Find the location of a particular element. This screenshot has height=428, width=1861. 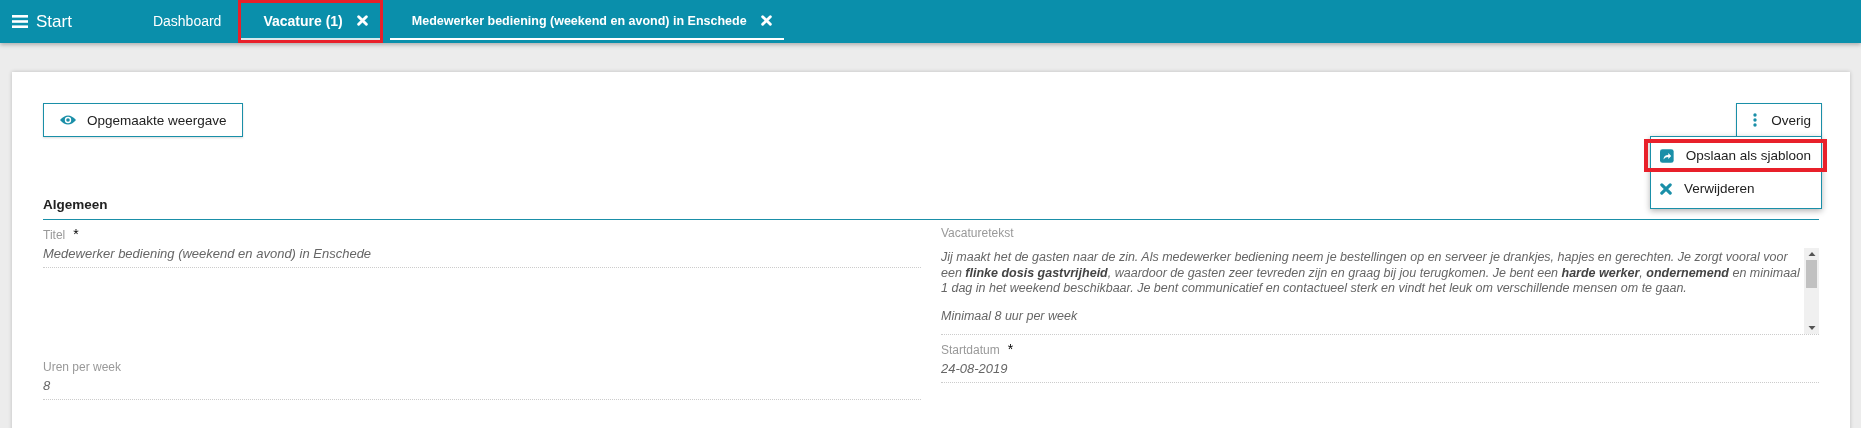

text-area is located at coordinates (1380, 291).